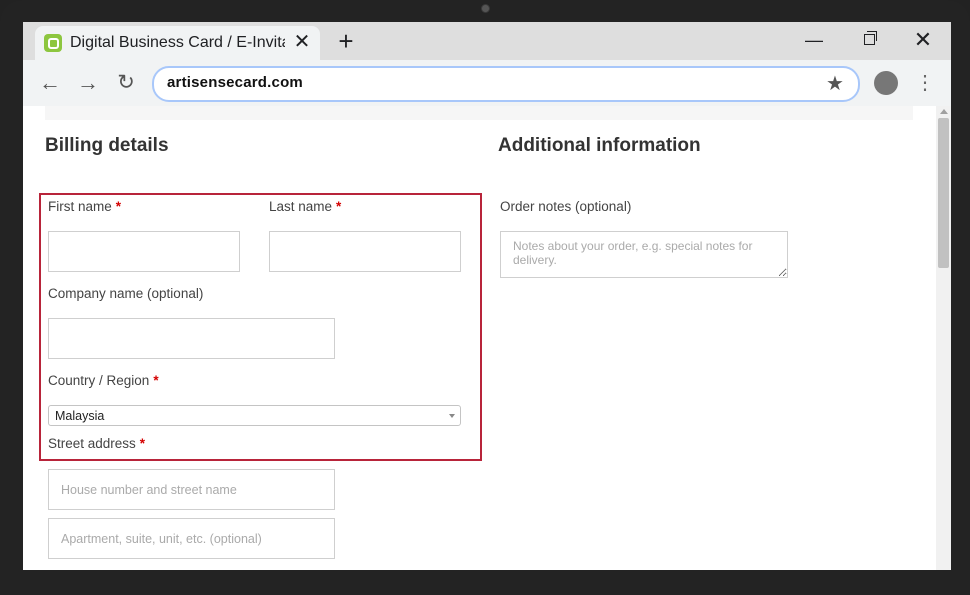 The height and width of the screenshot is (595, 970). Describe the element at coordinates (53, 43) in the screenshot. I see `site-favicon-icon` at that location.